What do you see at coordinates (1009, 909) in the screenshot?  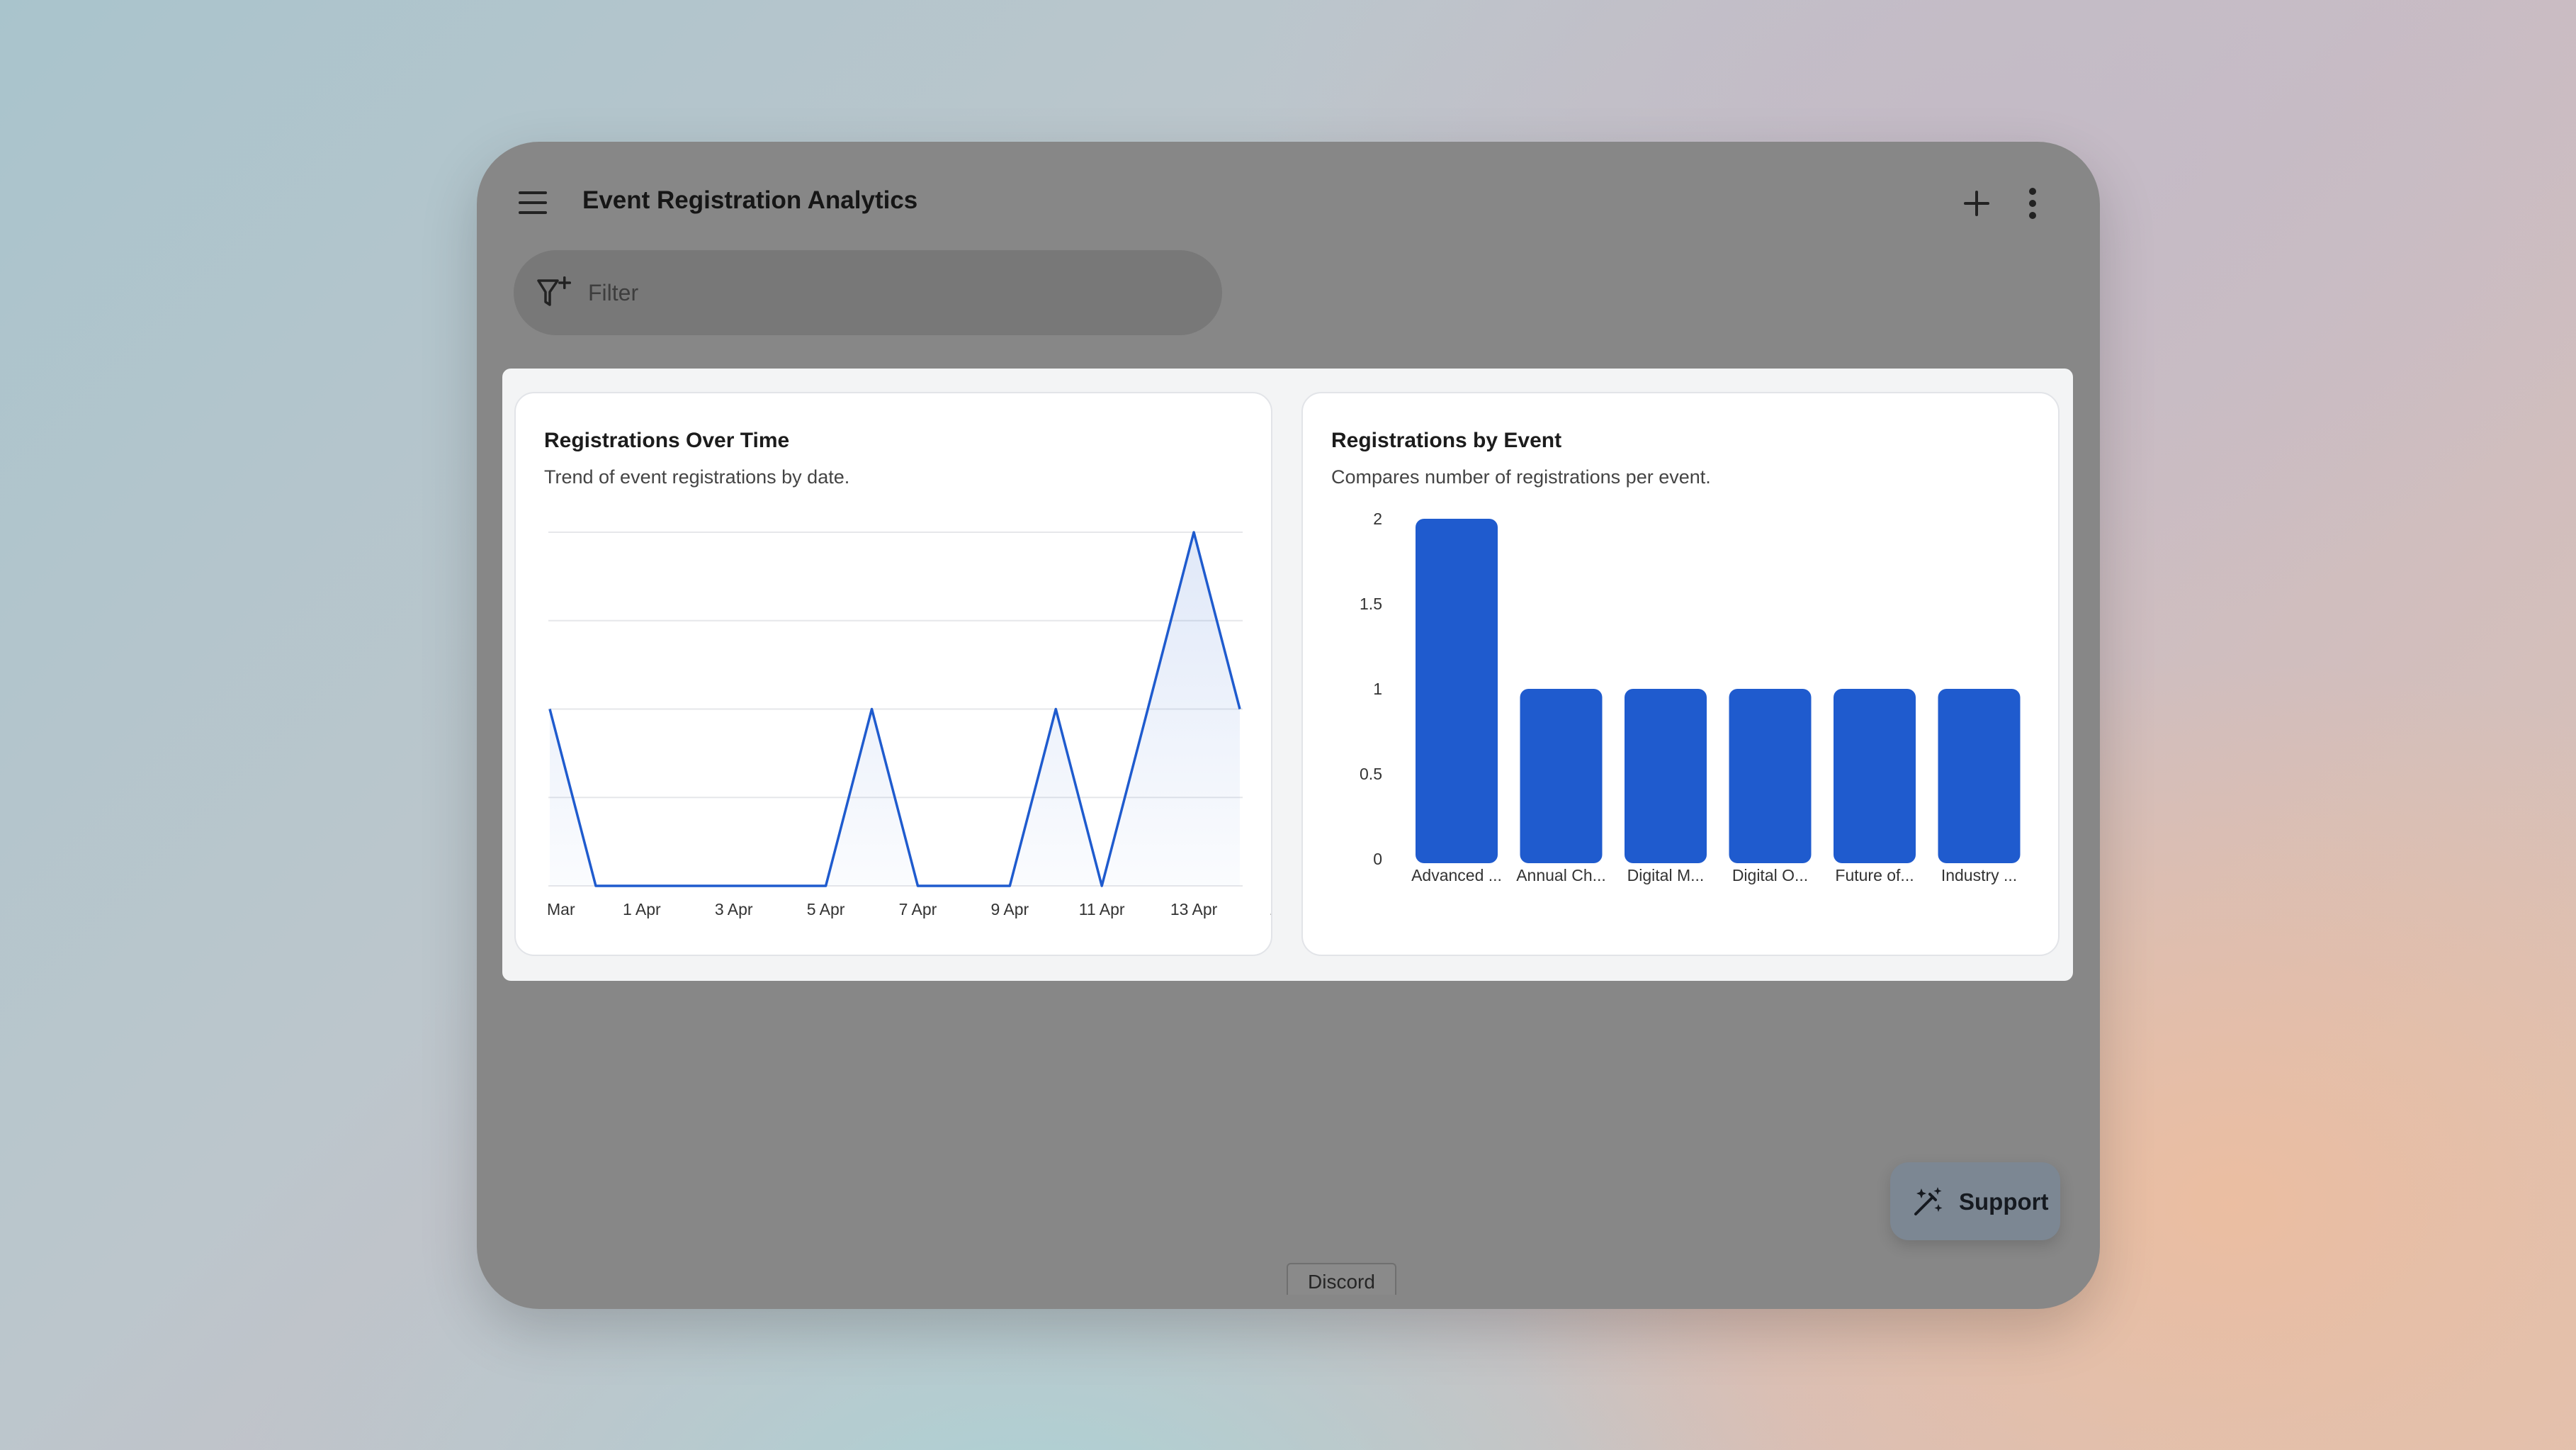 I see `x-tick-label: 9 Apr` at bounding box center [1009, 909].